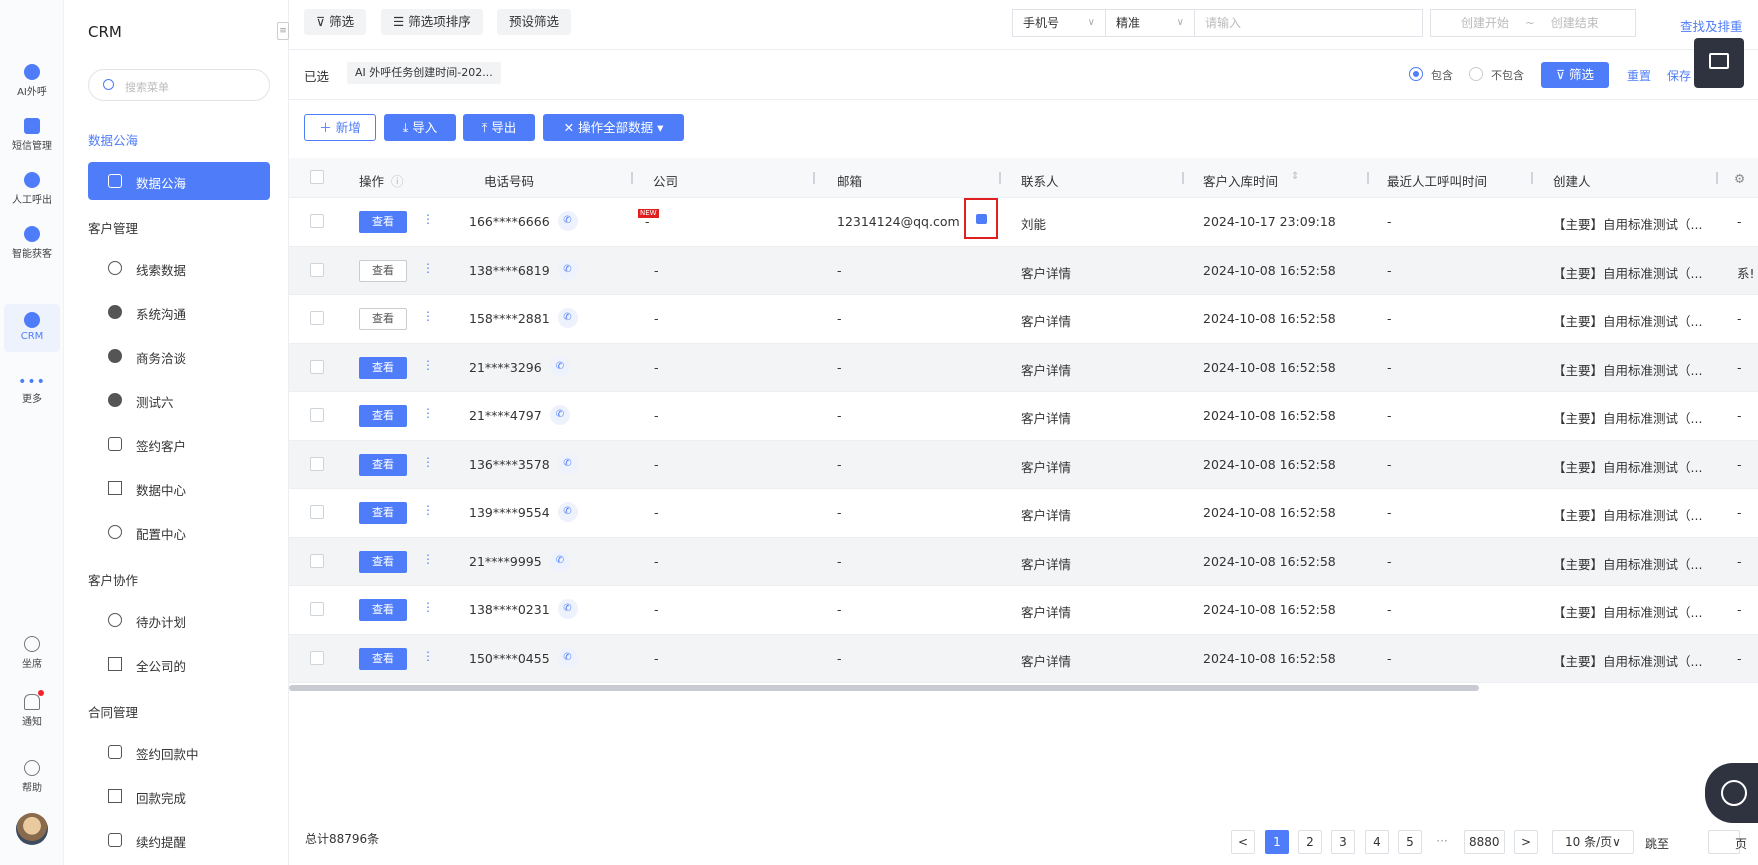  What do you see at coordinates (32, 192) in the screenshot?
I see `rail-manual-call: 人工呼出` at bounding box center [32, 192].